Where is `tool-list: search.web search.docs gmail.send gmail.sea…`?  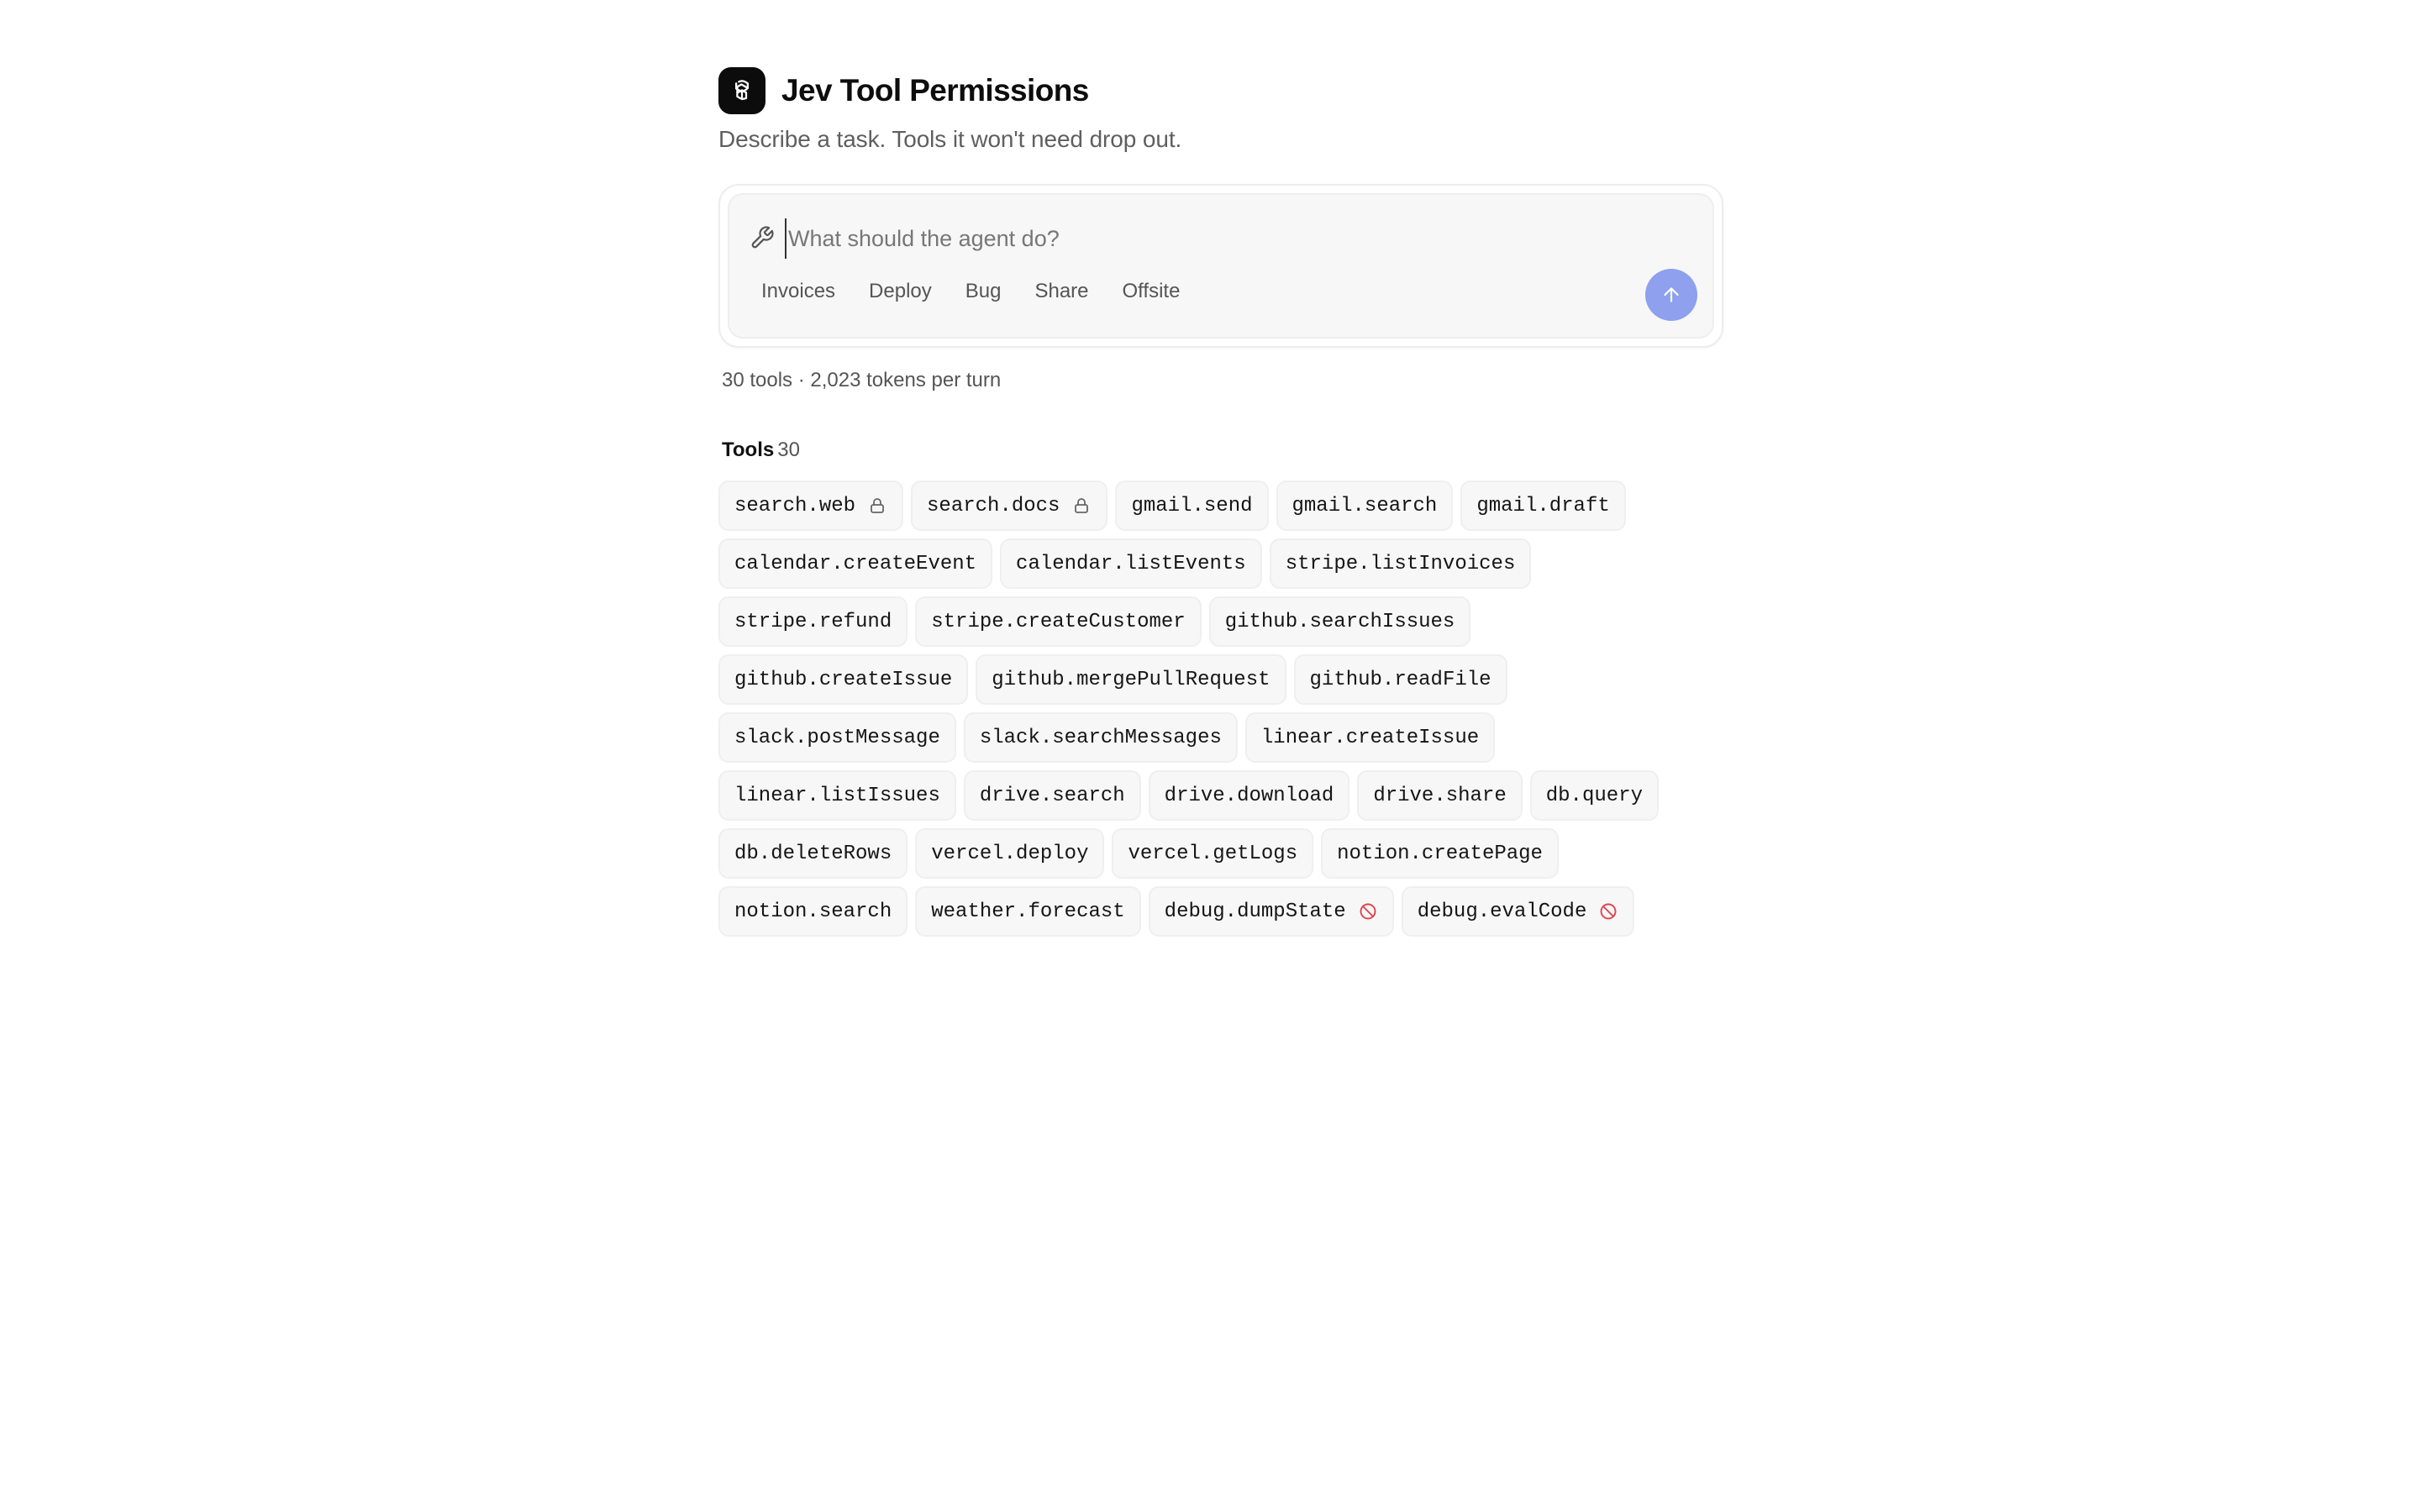 tool-list: search.web search.docs gmail.send gmail.sea… is located at coordinates (1221, 708).